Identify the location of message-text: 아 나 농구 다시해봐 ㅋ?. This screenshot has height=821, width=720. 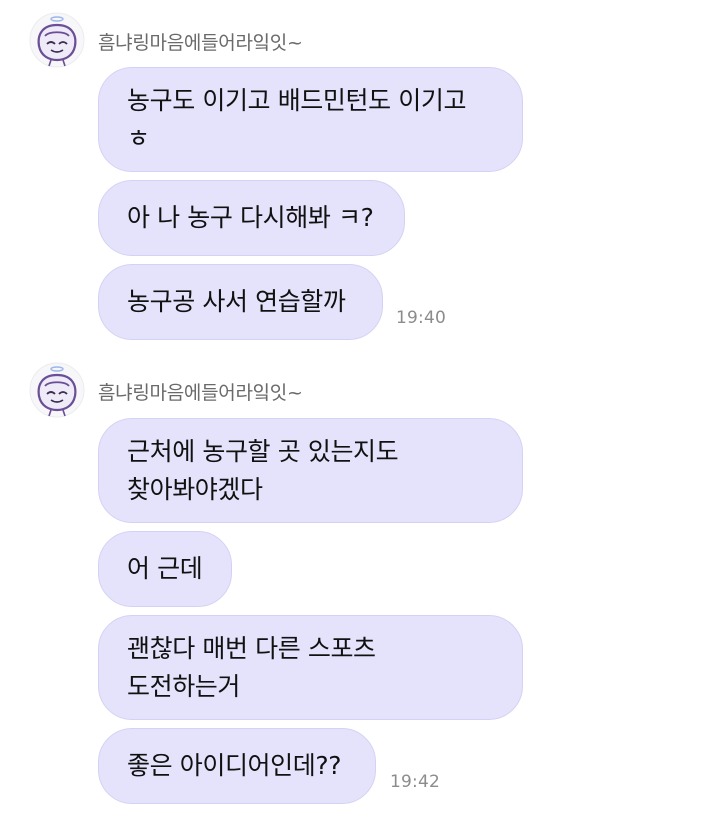
(250, 217).